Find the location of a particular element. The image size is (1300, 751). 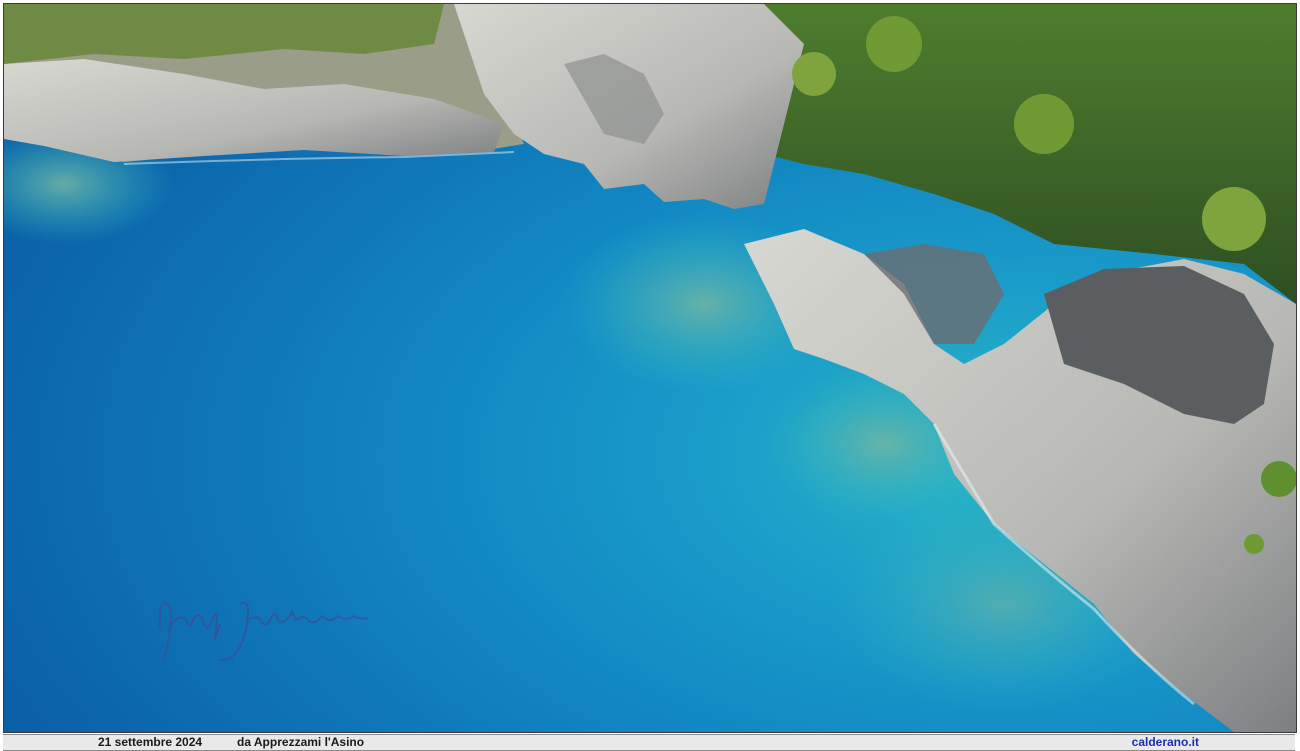

photo-location: da Apprezzami l'Asino is located at coordinates (301, 742).